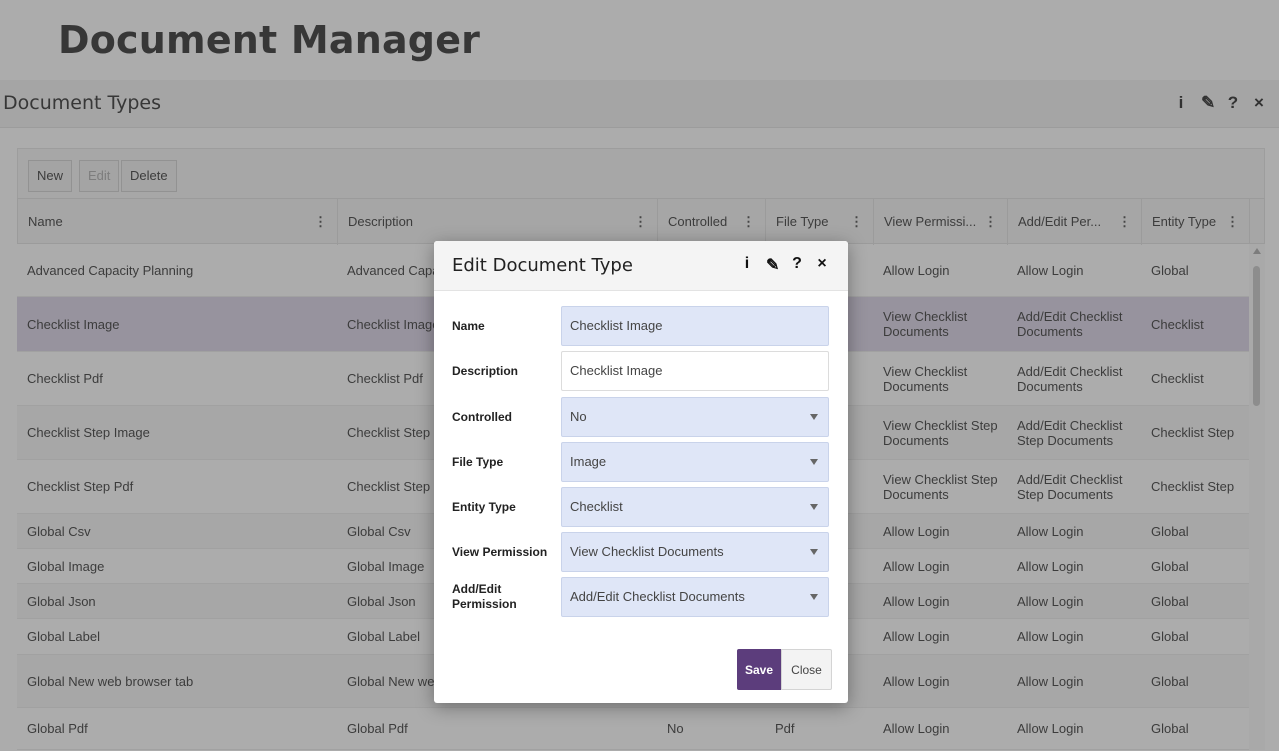  What do you see at coordinates (747, 265) in the screenshot?
I see `info-icon: i` at bounding box center [747, 265].